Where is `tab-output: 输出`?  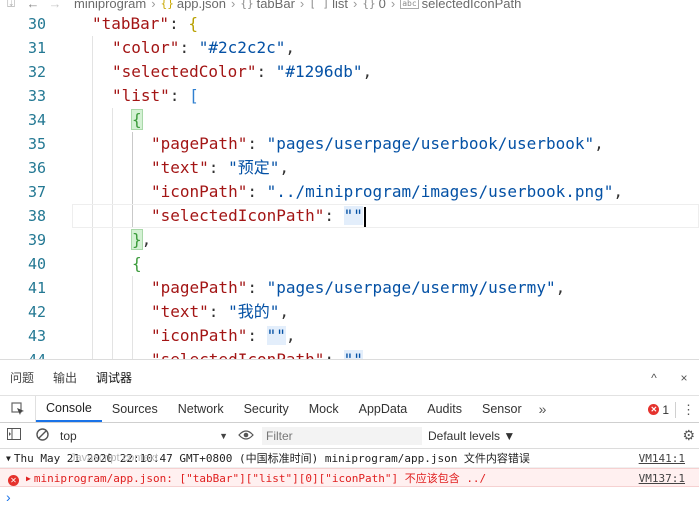 tab-output: 输出 is located at coordinates (65, 377).